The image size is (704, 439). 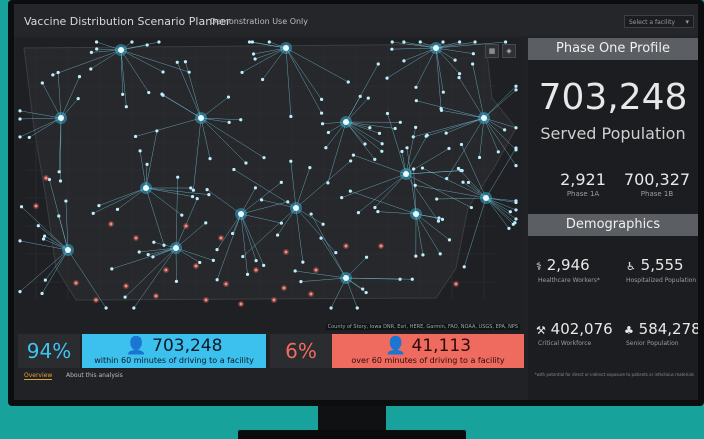 What do you see at coordinates (687, 22) in the screenshot?
I see `chevron-down-icon: ▾` at bounding box center [687, 22].